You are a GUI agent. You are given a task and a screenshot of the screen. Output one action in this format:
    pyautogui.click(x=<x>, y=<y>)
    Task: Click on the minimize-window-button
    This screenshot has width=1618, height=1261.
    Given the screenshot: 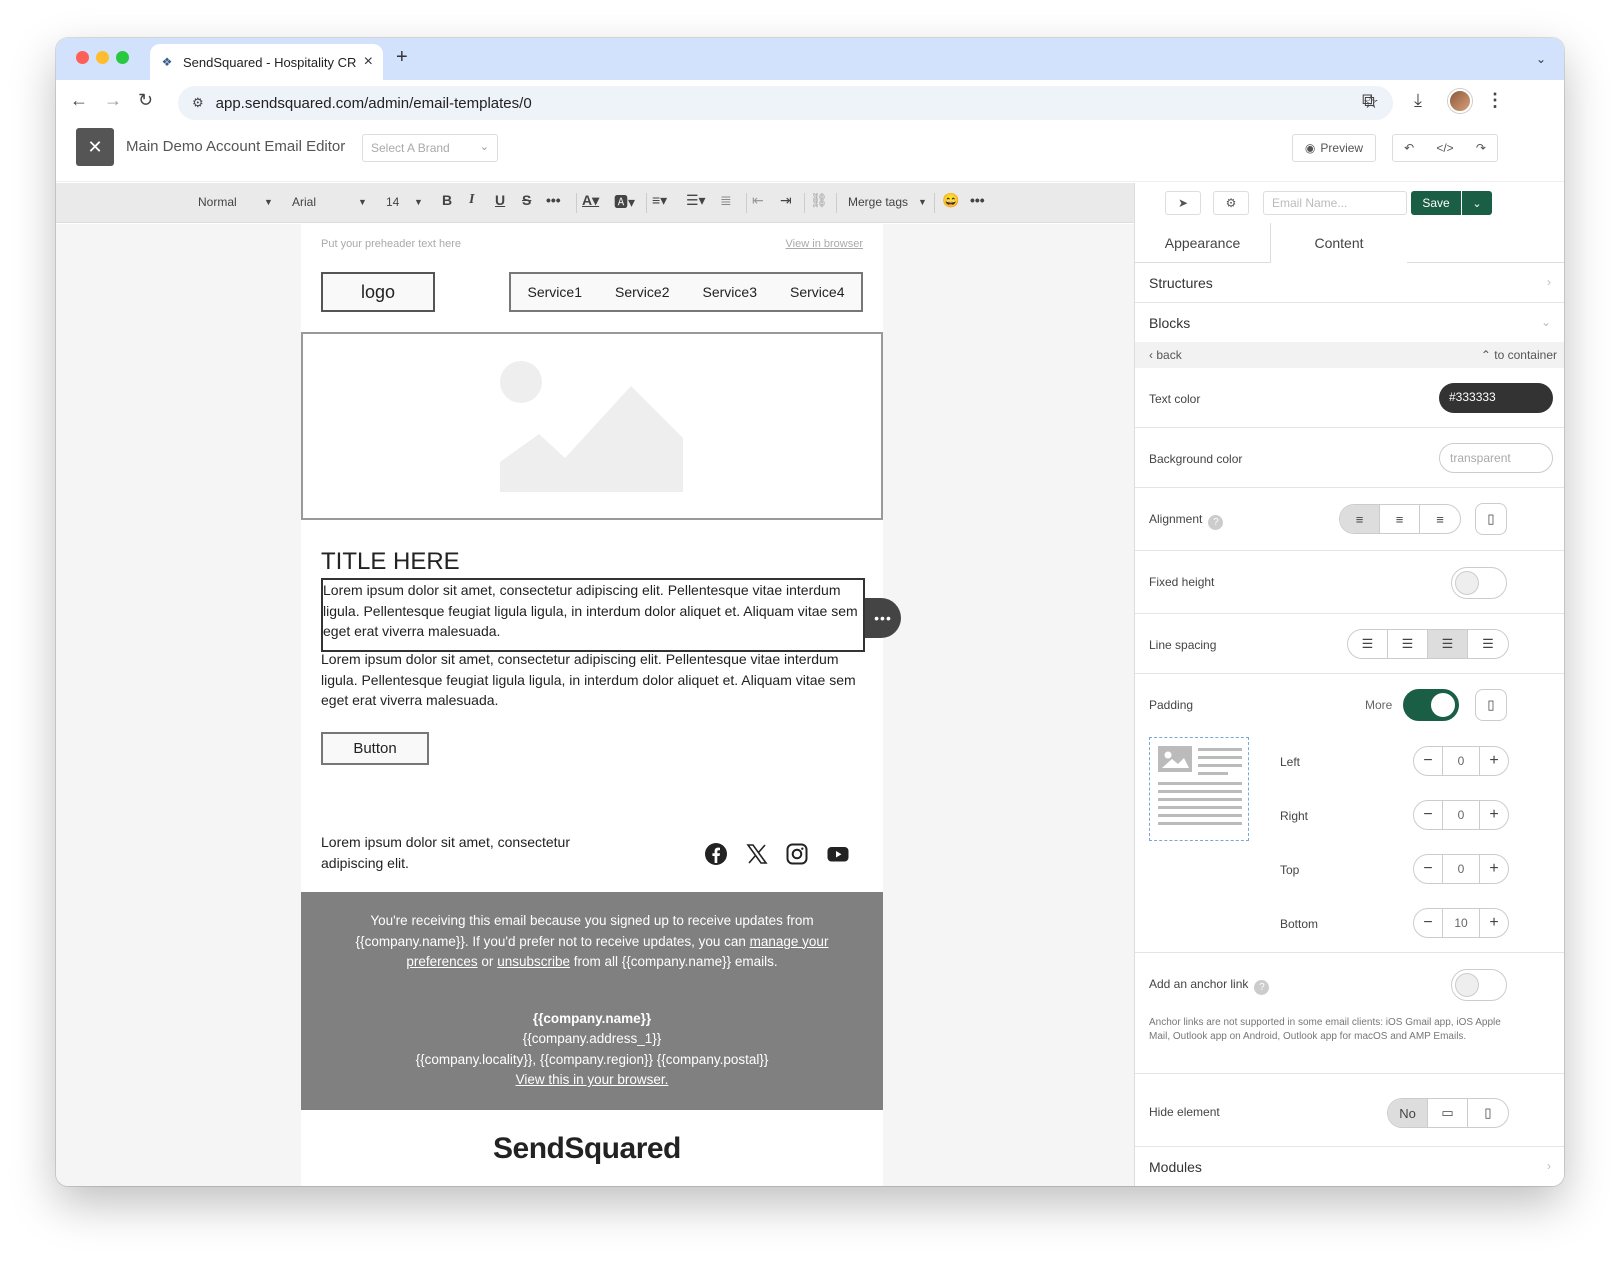 What is the action you would take?
    pyautogui.click(x=102, y=57)
    